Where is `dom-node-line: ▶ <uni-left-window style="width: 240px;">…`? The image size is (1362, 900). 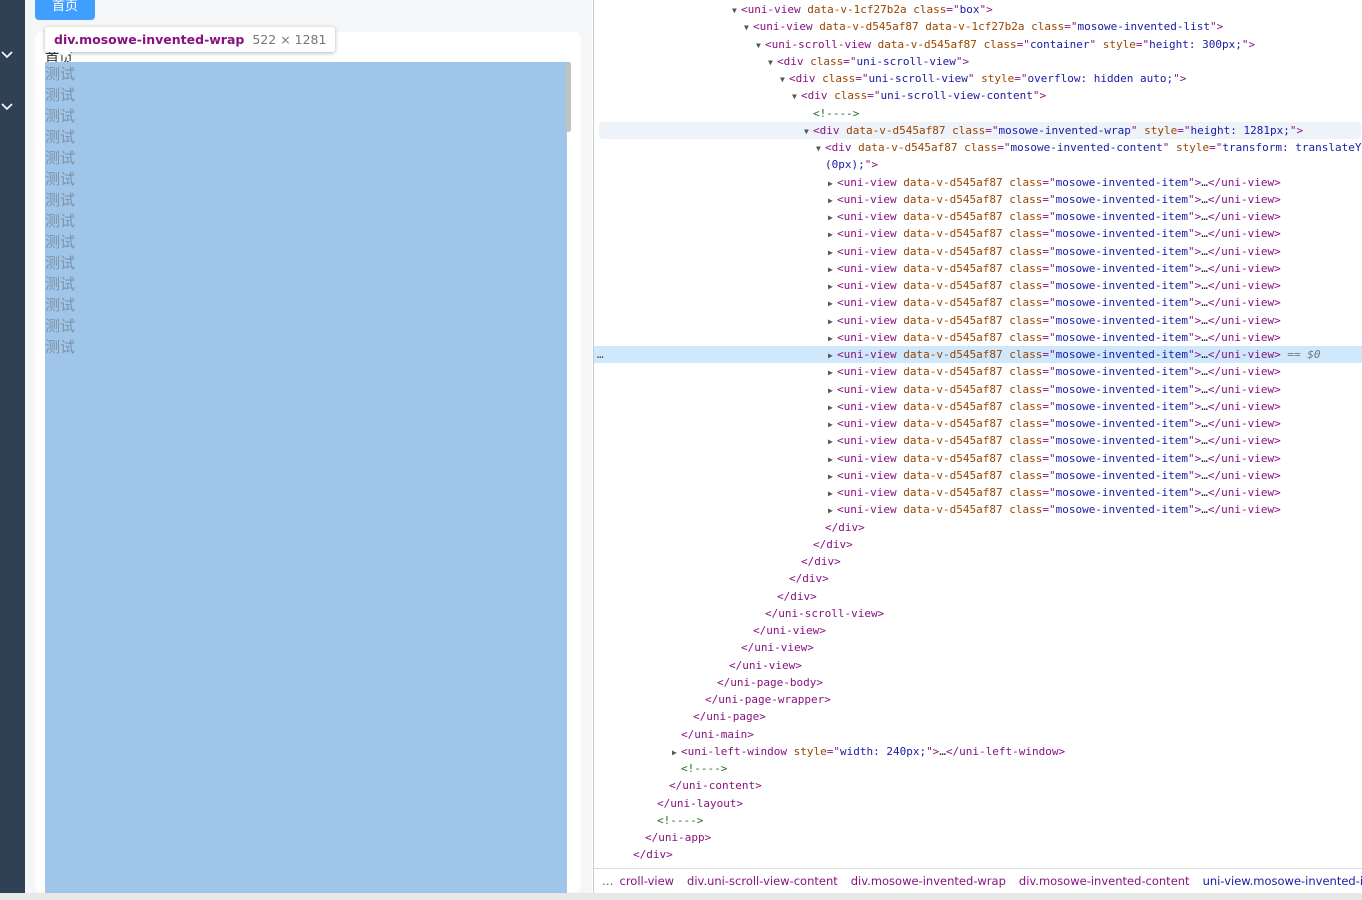
dom-node-line: ▶ <uni-left-window style="width: 240px;">… is located at coordinates (978, 751).